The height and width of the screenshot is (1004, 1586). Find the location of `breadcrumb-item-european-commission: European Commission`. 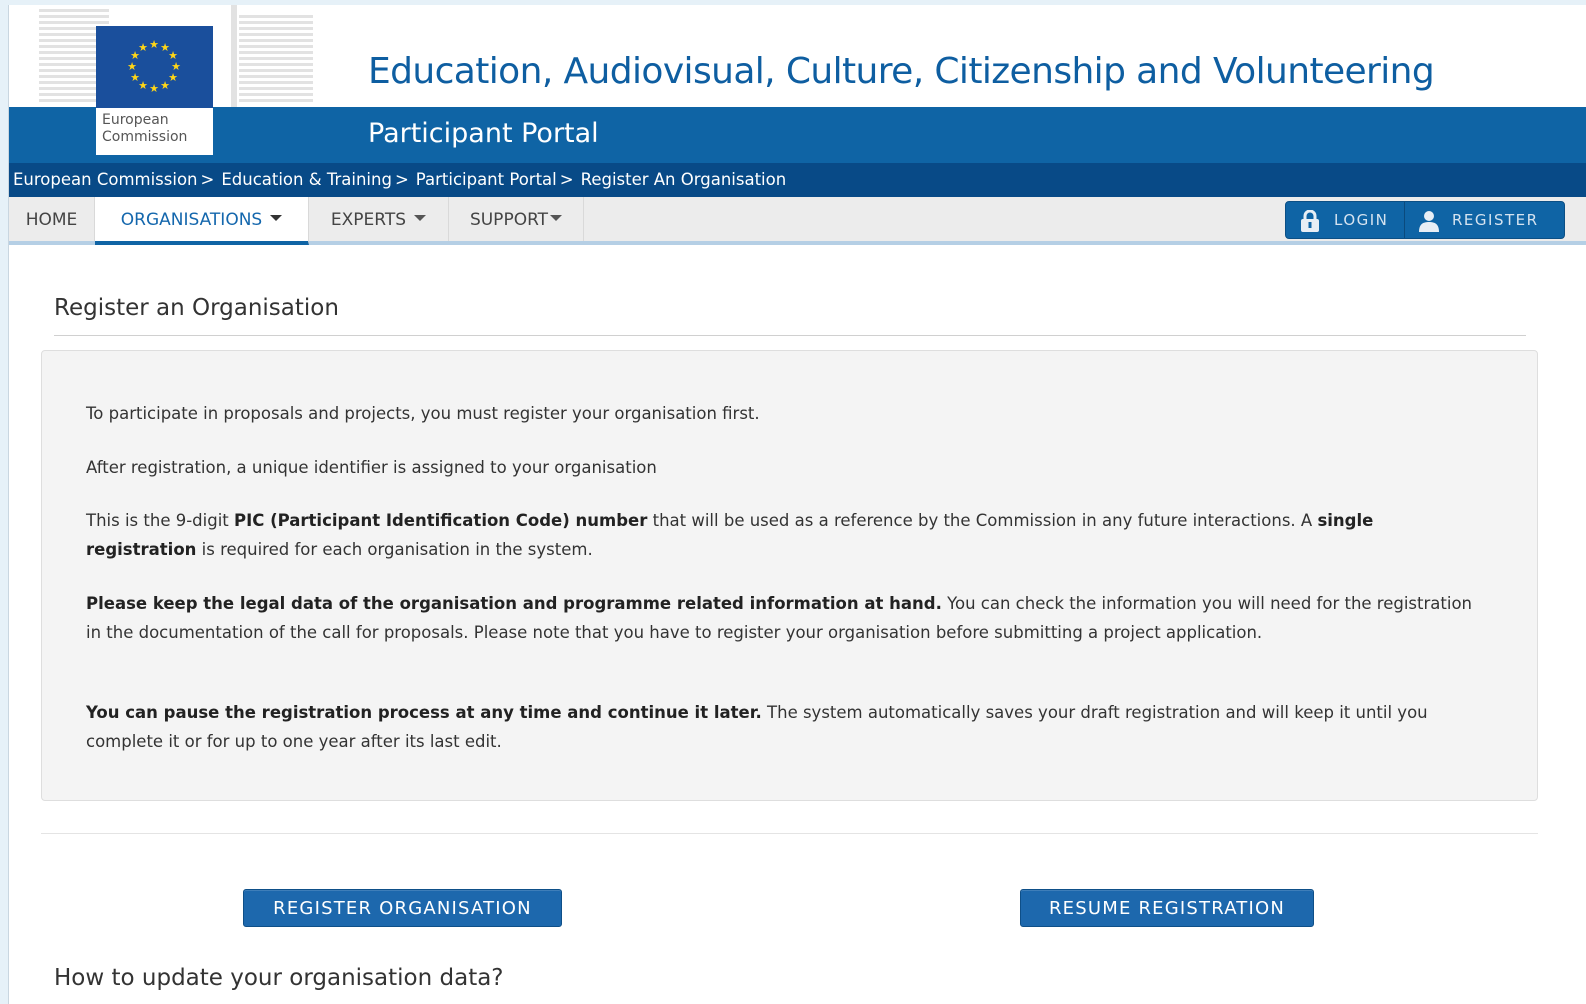

breadcrumb-item-european-commission: European Commission is located at coordinates (105, 179).